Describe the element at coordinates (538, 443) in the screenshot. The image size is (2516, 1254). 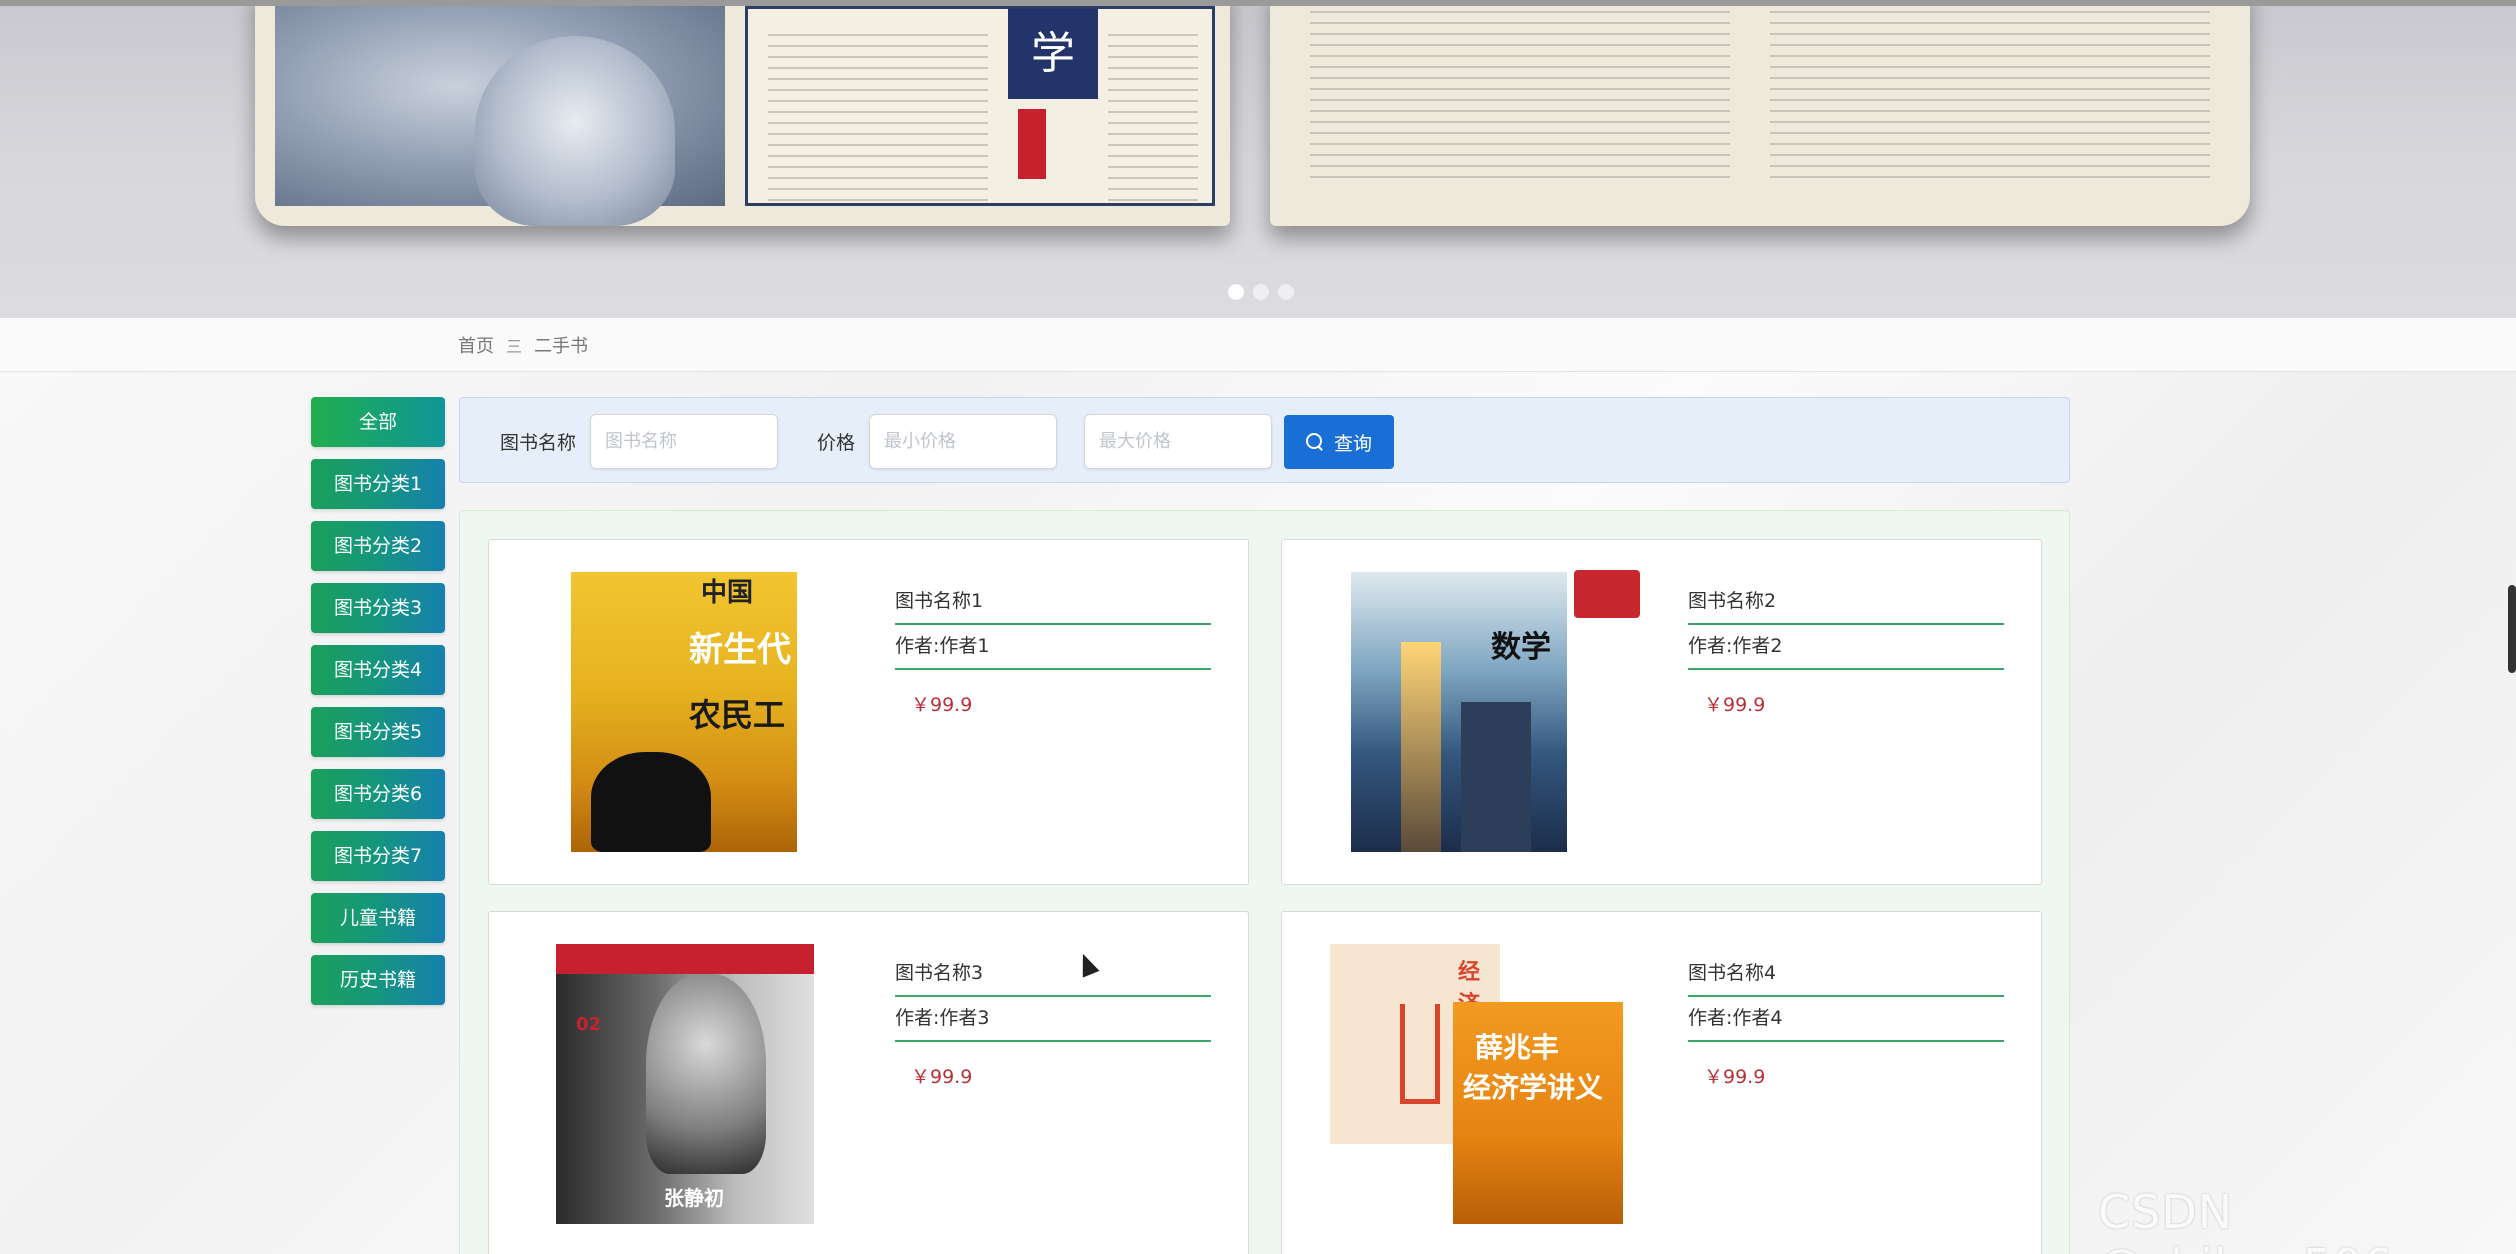
I see `book-name-label: 图书名称` at that location.